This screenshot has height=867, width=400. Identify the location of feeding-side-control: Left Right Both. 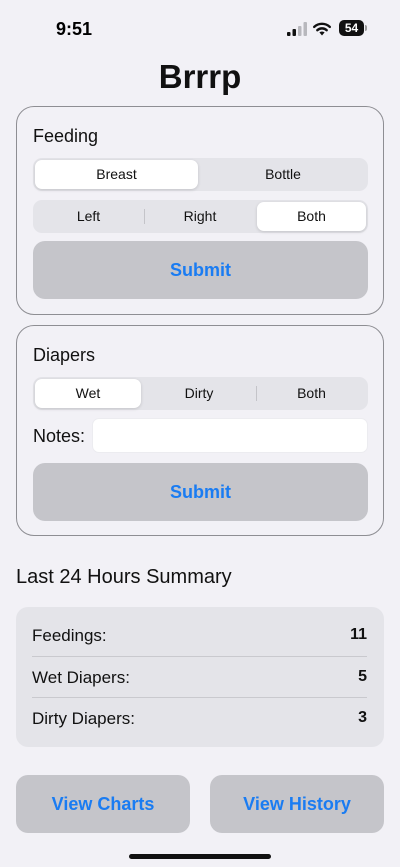
(200, 216).